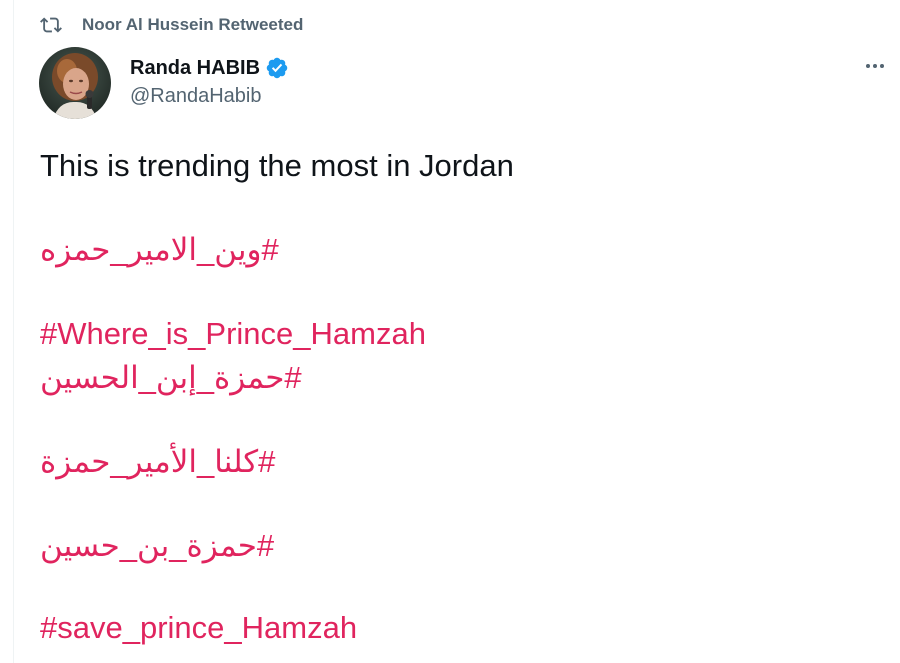  I want to click on retweet-icon, so click(51, 25).